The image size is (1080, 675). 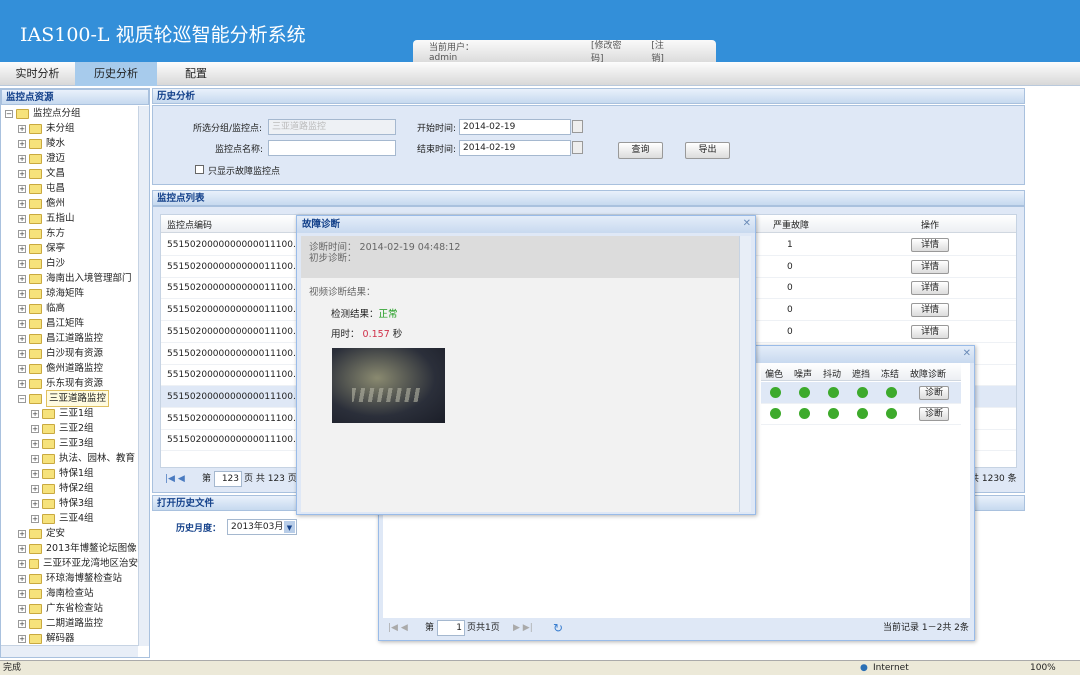 I want to click on tree-node: + 三亚1组, so click(x=69, y=413).